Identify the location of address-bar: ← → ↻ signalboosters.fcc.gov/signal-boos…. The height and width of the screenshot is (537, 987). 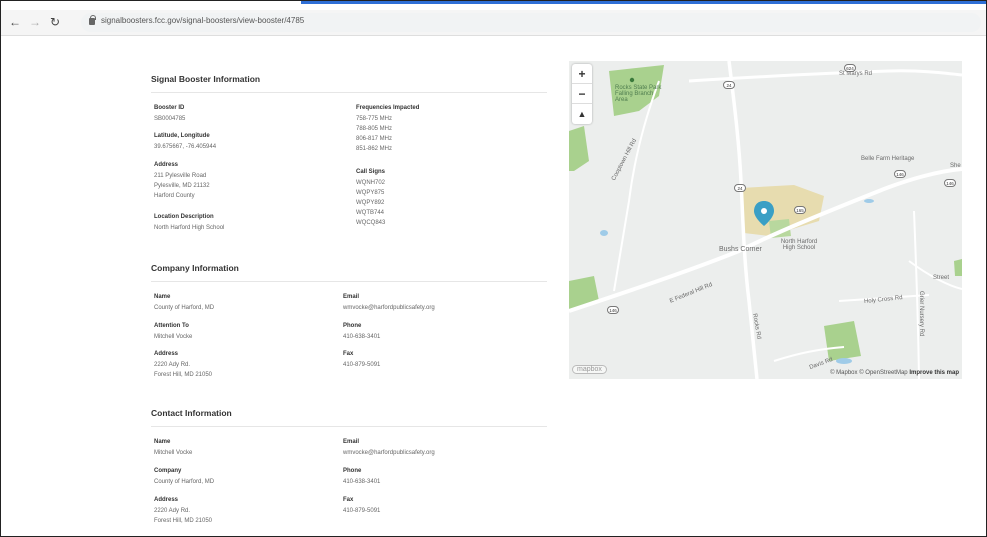
(493, 23).